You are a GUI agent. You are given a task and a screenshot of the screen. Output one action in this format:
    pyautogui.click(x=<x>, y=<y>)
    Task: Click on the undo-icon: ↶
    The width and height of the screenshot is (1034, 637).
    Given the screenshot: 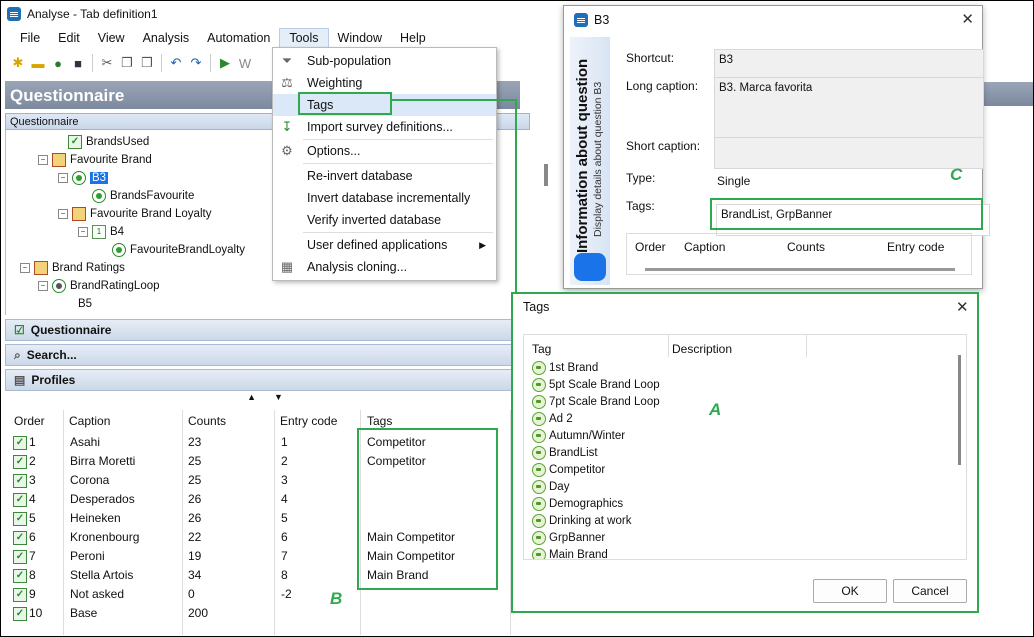 What is the action you would take?
    pyautogui.click(x=176, y=63)
    